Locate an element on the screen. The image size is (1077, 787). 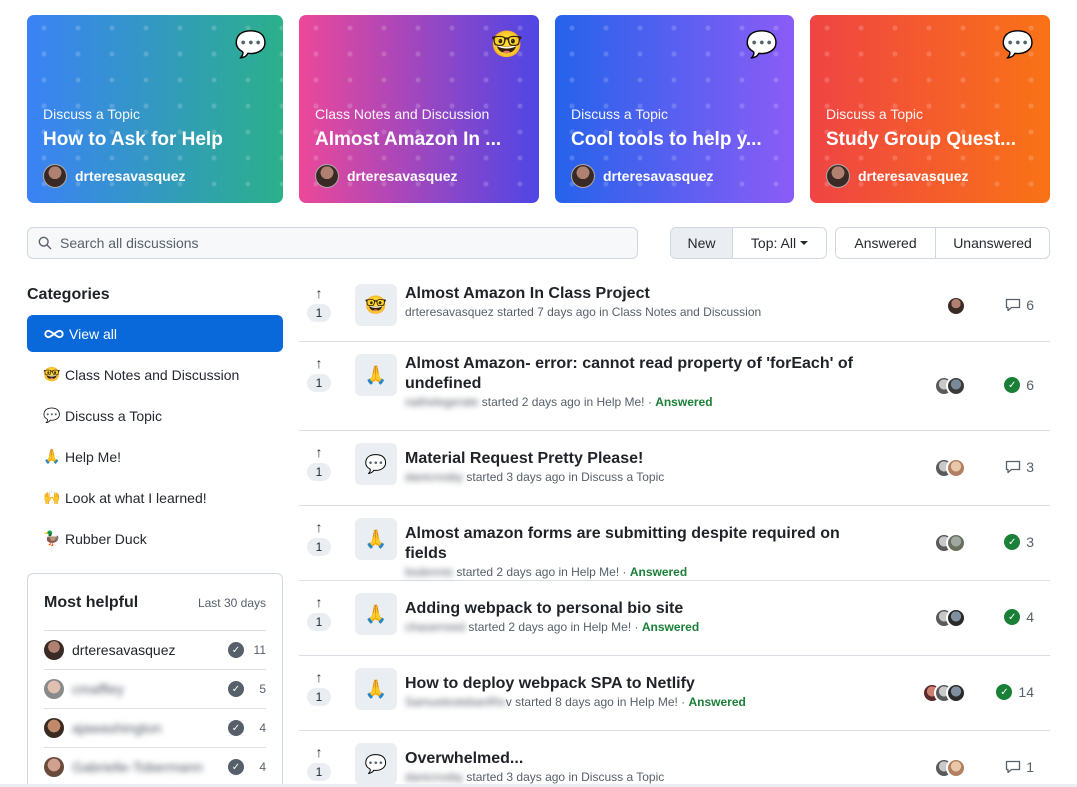
helpful-user-row: cmaffley ✓ 5 is located at coordinates (155, 688).